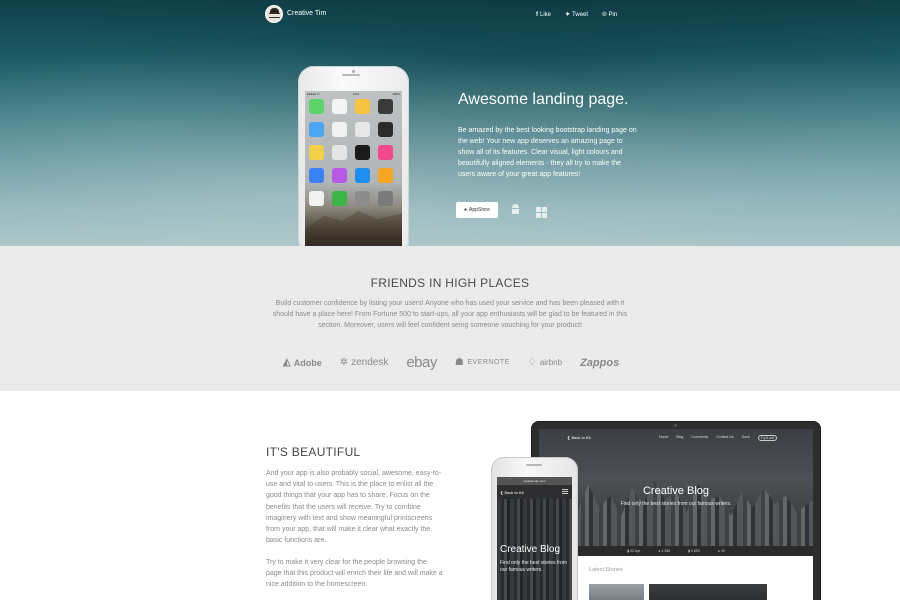 The image size is (900, 600). Describe the element at coordinates (512, 492) in the screenshot. I see `mini-phone-back-link: ❮ Back to Kit` at that location.